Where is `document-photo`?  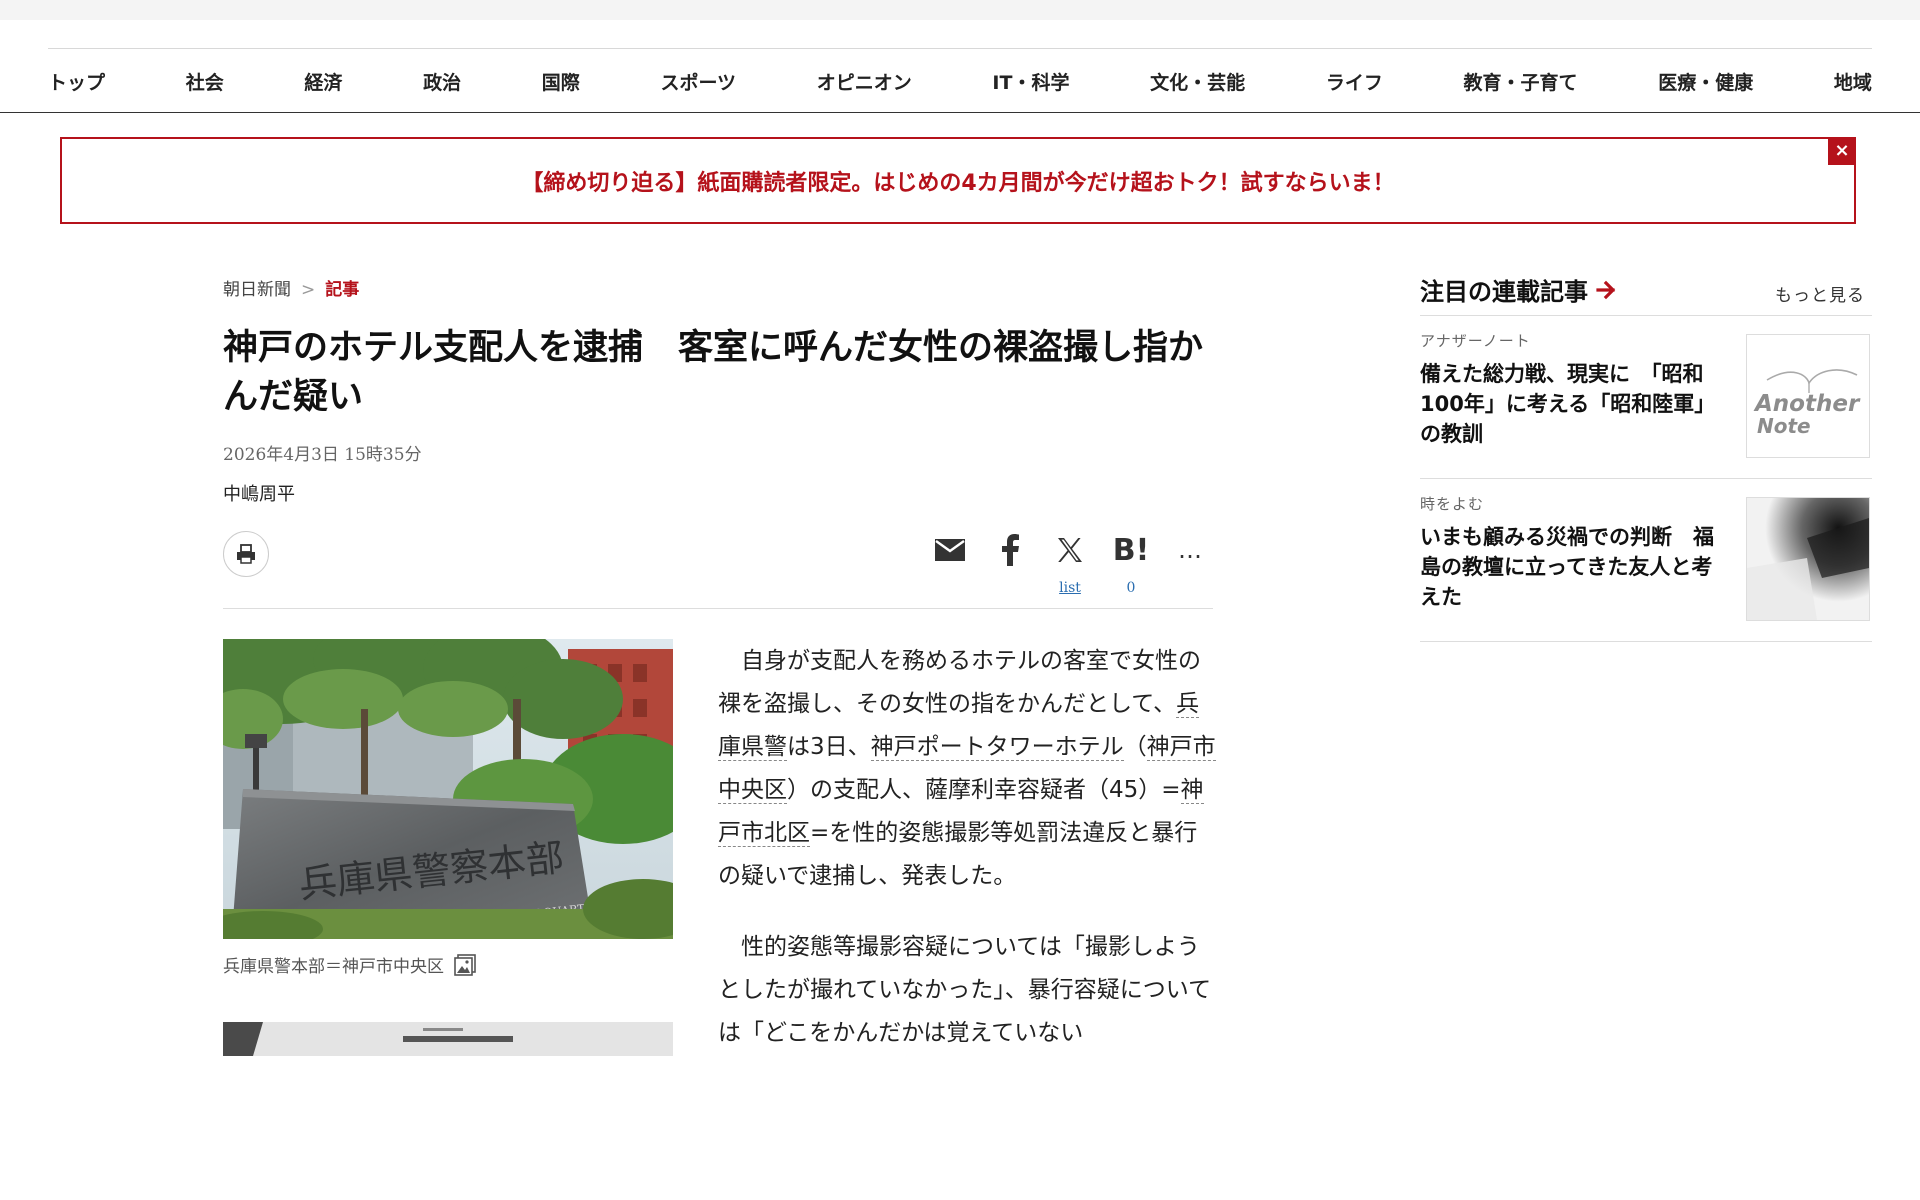
document-photo is located at coordinates (448, 1039).